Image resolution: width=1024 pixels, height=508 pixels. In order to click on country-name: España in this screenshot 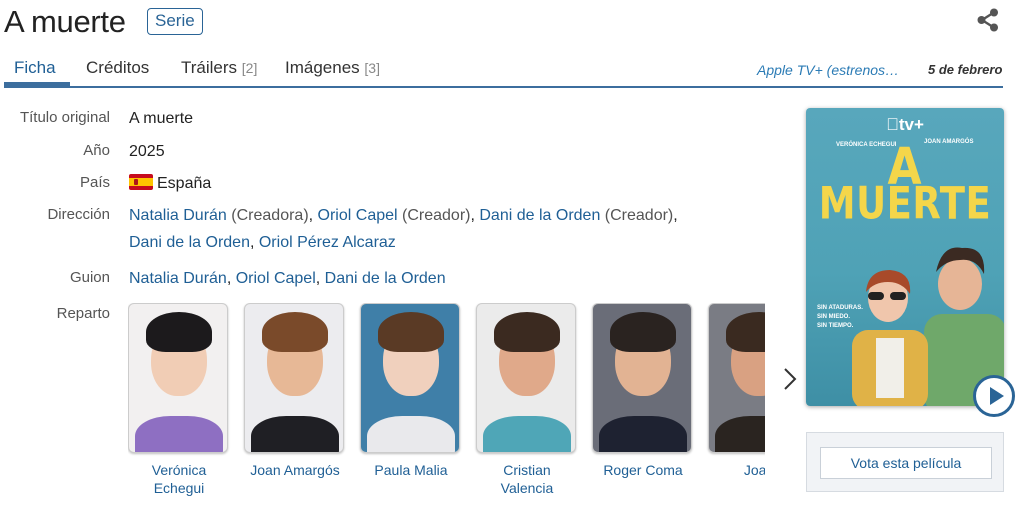, I will do `click(184, 183)`.